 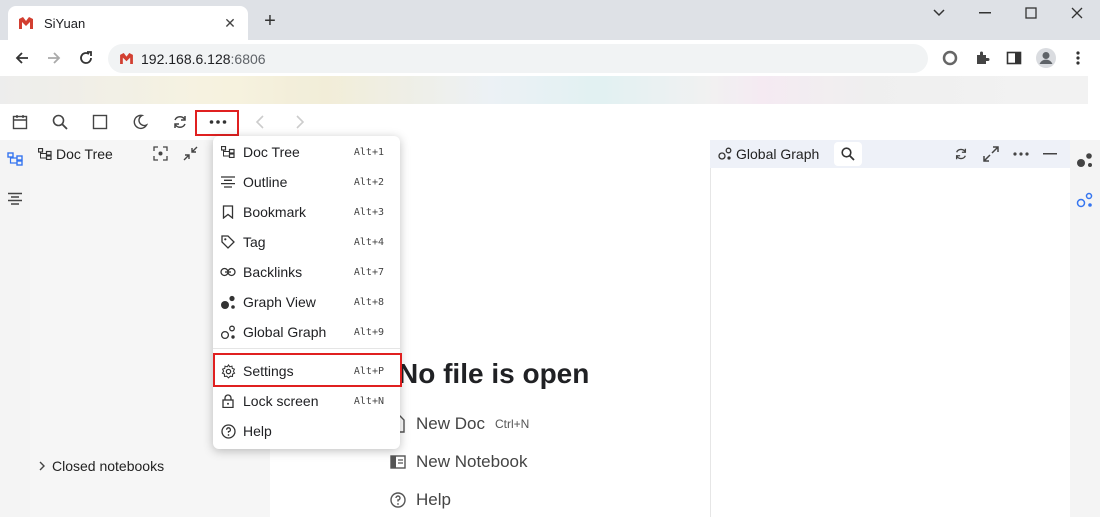 What do you see at coordinates (778, 154) in the screenshot?
I see `global-graph-title: Global Graph` at bounding box center [778, 154].